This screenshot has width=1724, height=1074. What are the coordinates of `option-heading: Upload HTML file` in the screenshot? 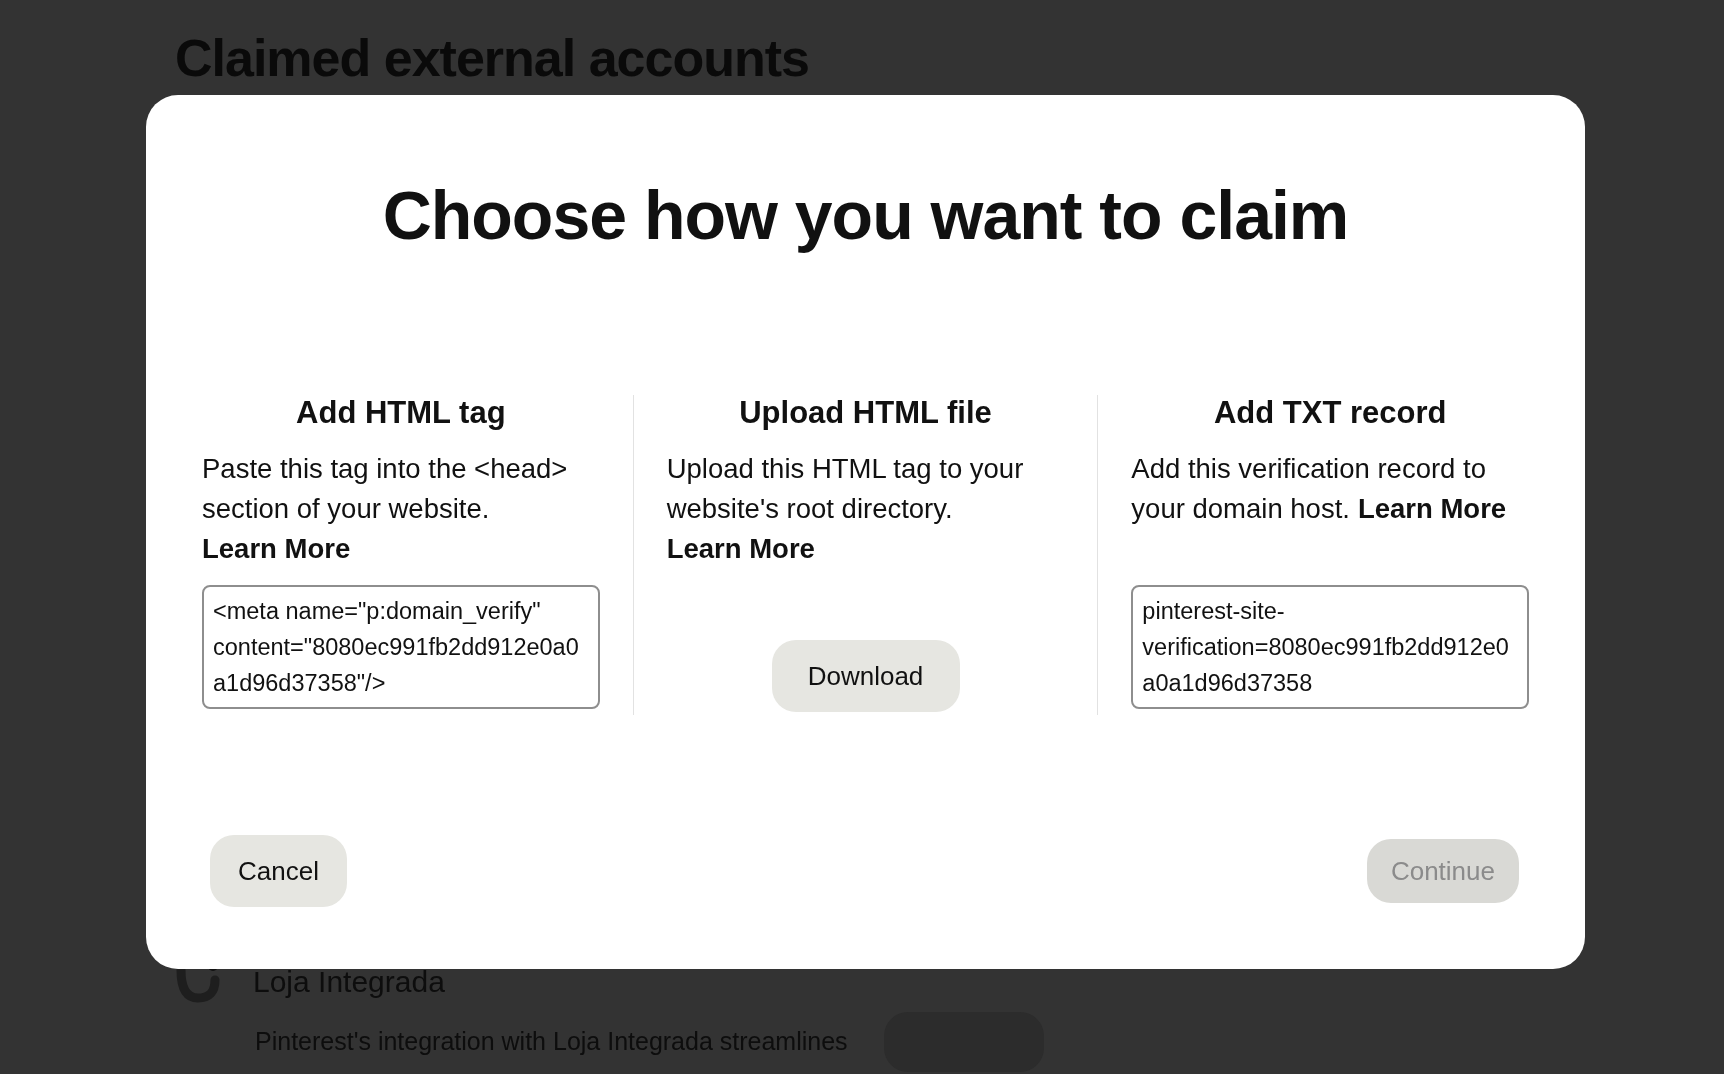 It's located at (865, 413).